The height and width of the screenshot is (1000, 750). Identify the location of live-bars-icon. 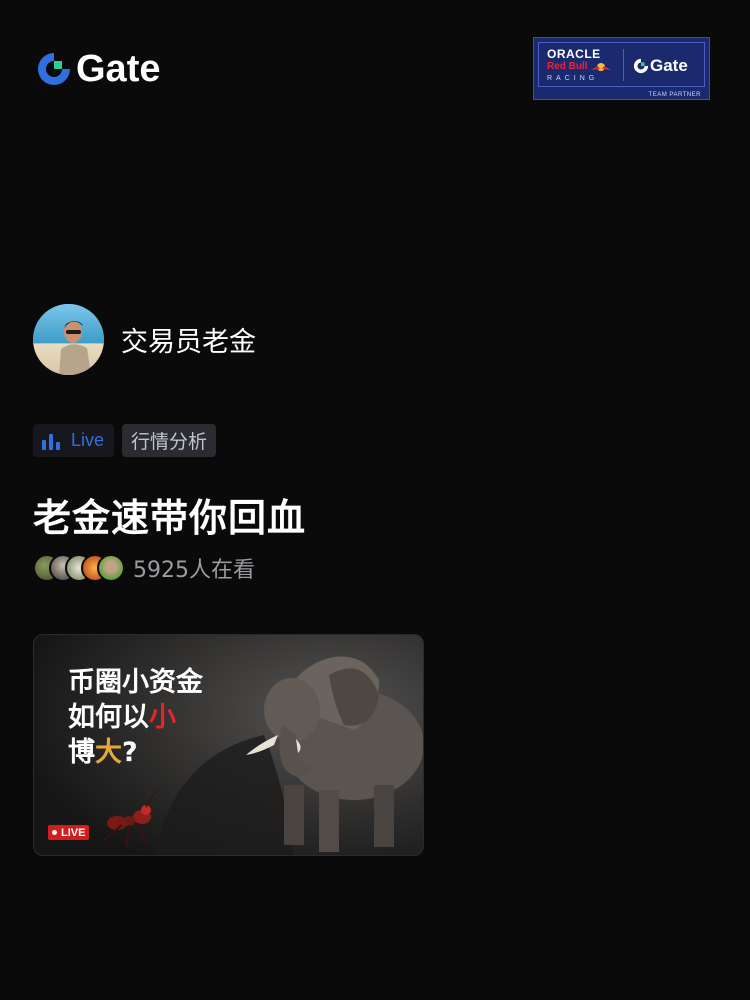
(51, 441).